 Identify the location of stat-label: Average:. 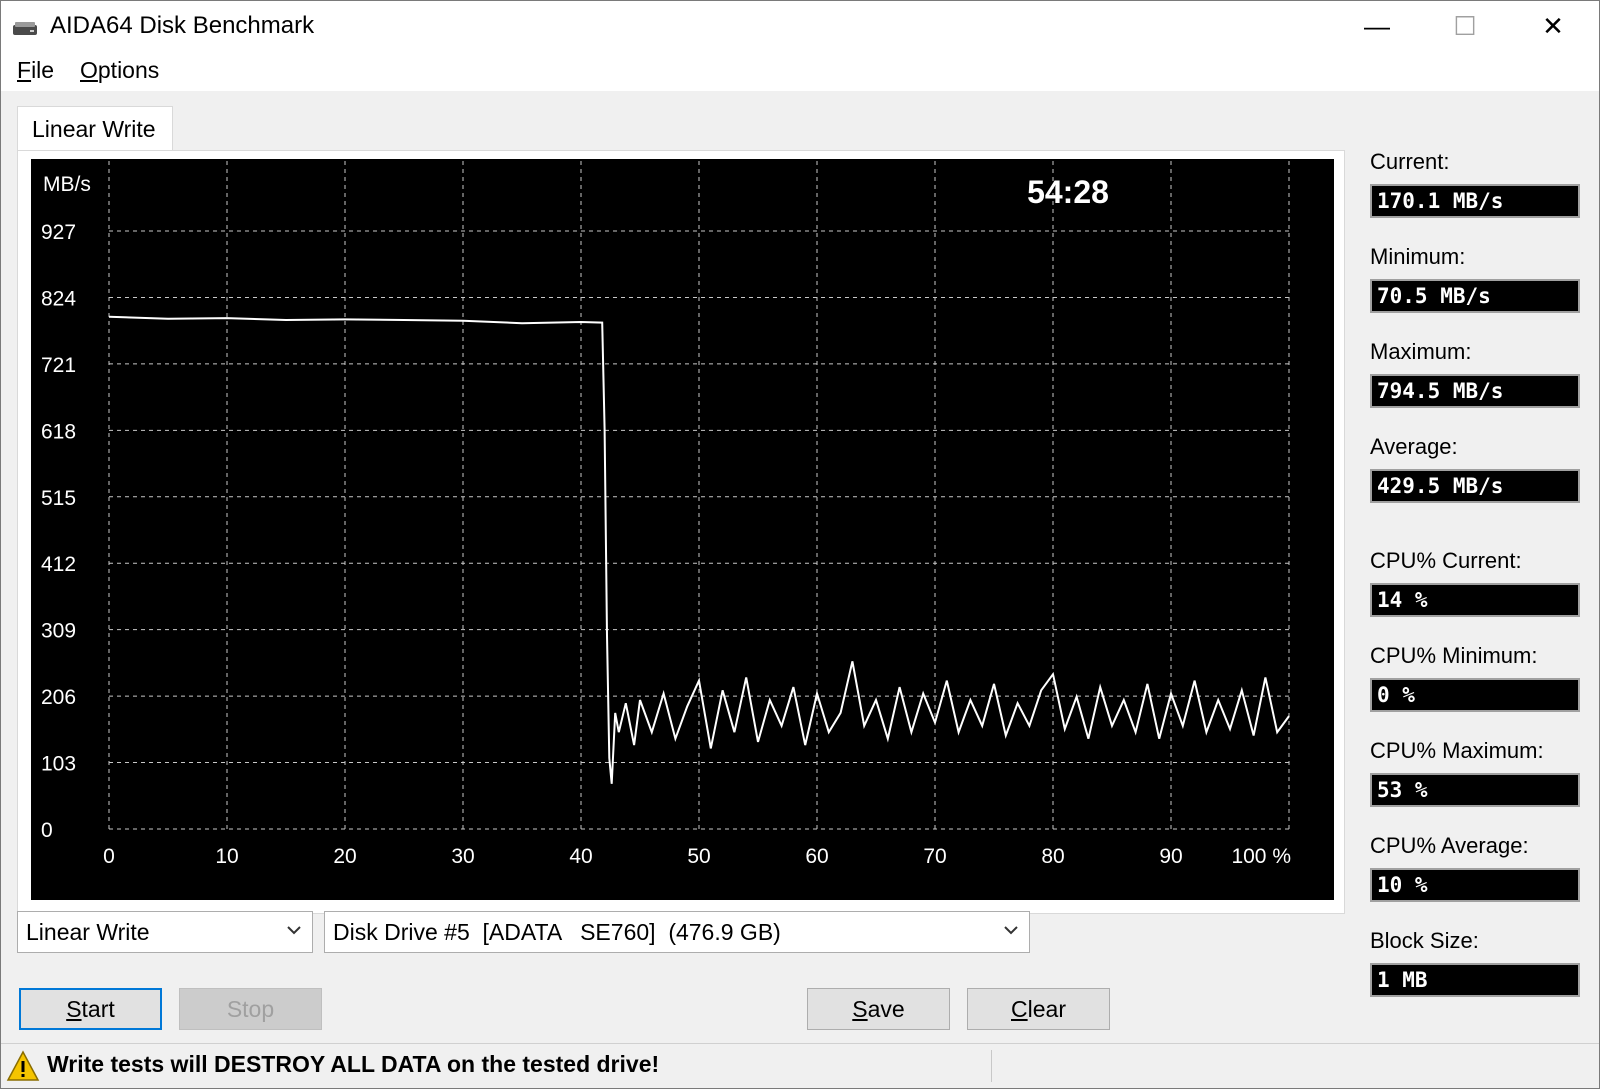
(1414, 446).